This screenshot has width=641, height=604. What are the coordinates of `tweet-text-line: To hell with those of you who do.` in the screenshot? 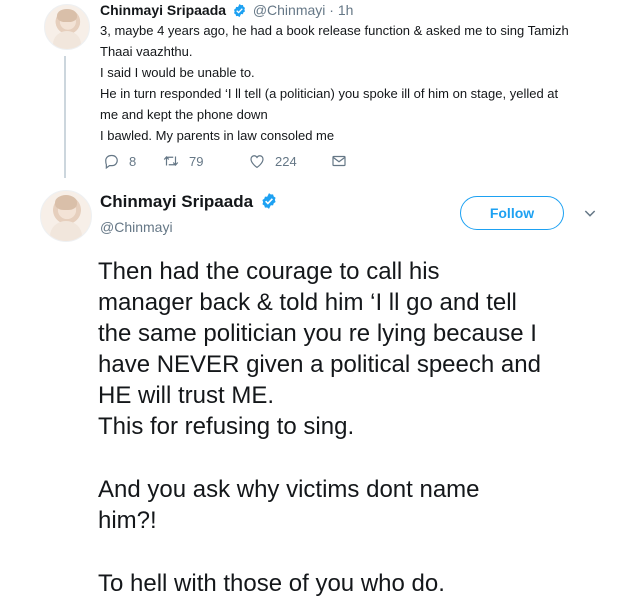 It's located at (271, 583).